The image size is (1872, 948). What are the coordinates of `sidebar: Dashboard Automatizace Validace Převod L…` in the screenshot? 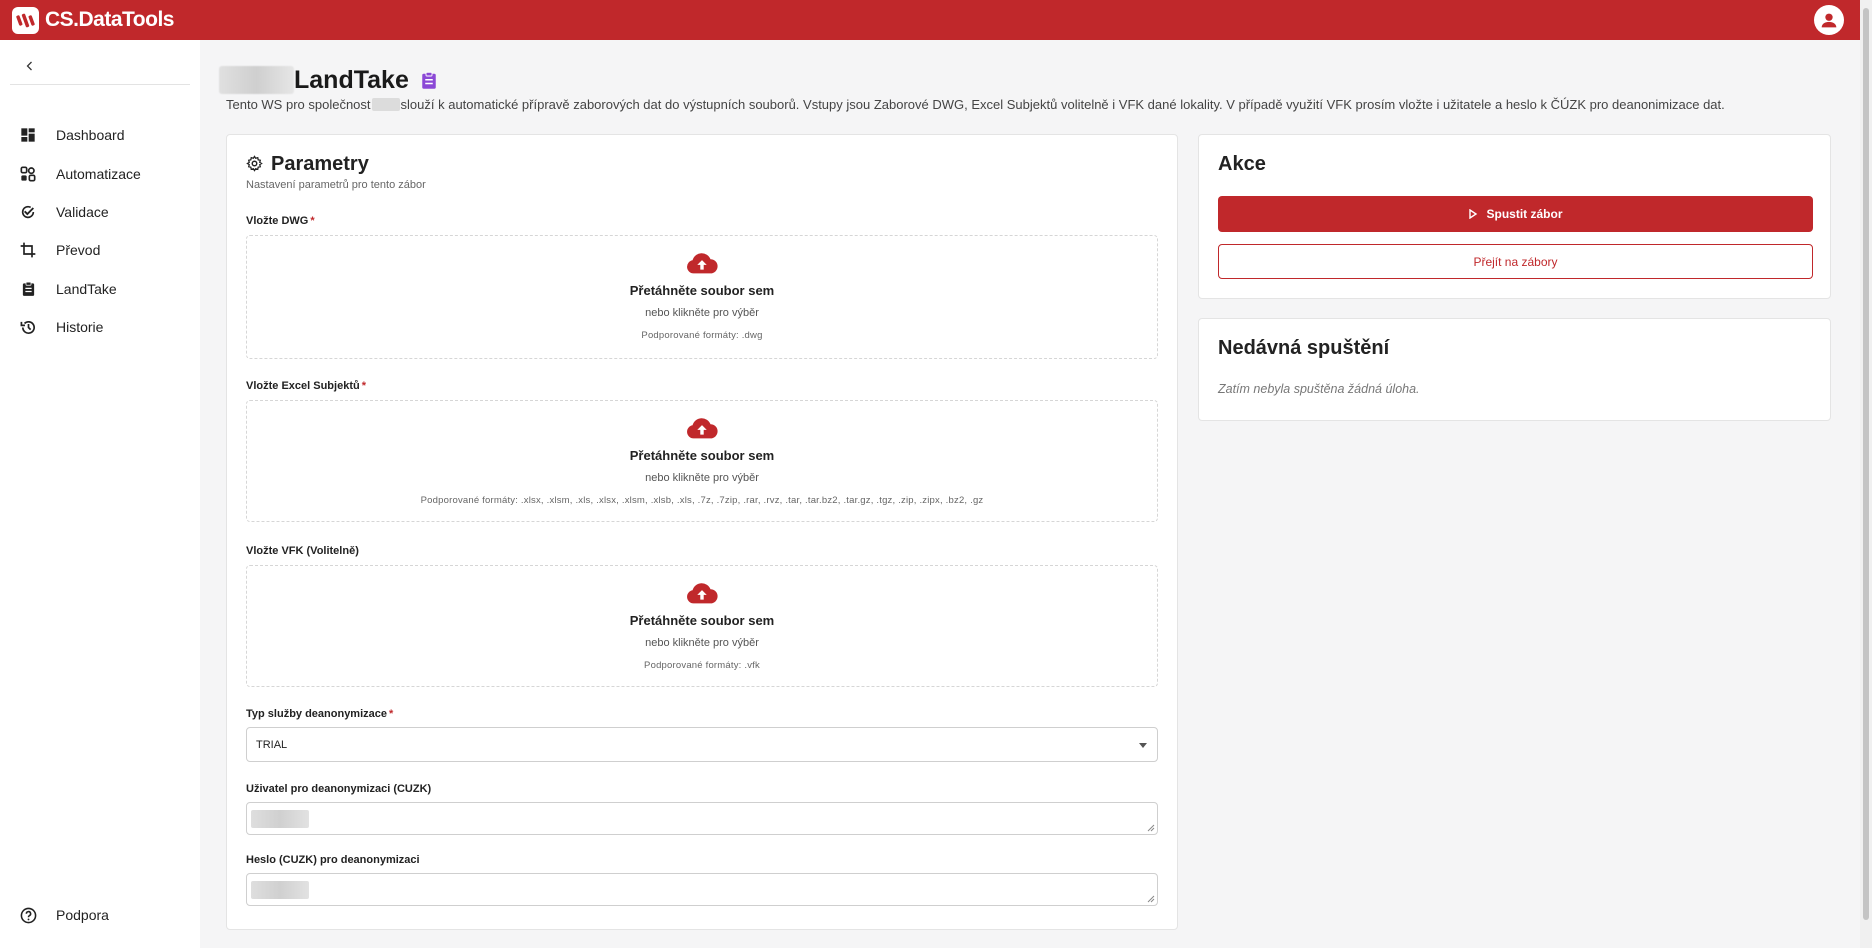 It's located at (100, 494).